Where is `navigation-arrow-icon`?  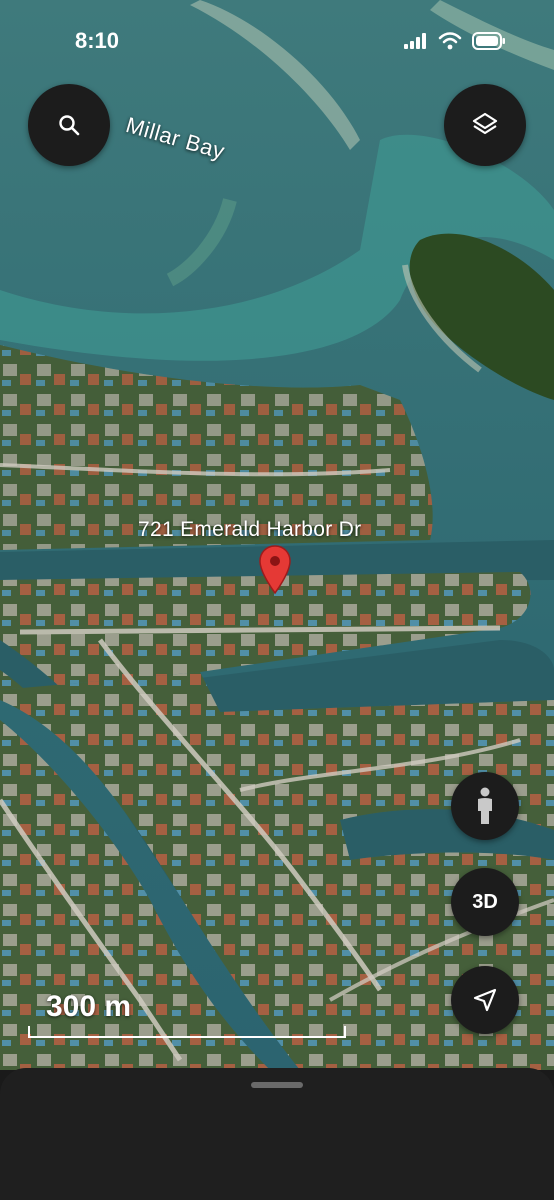 navigation-arrow-icon is located at coordinates (485, 1000).